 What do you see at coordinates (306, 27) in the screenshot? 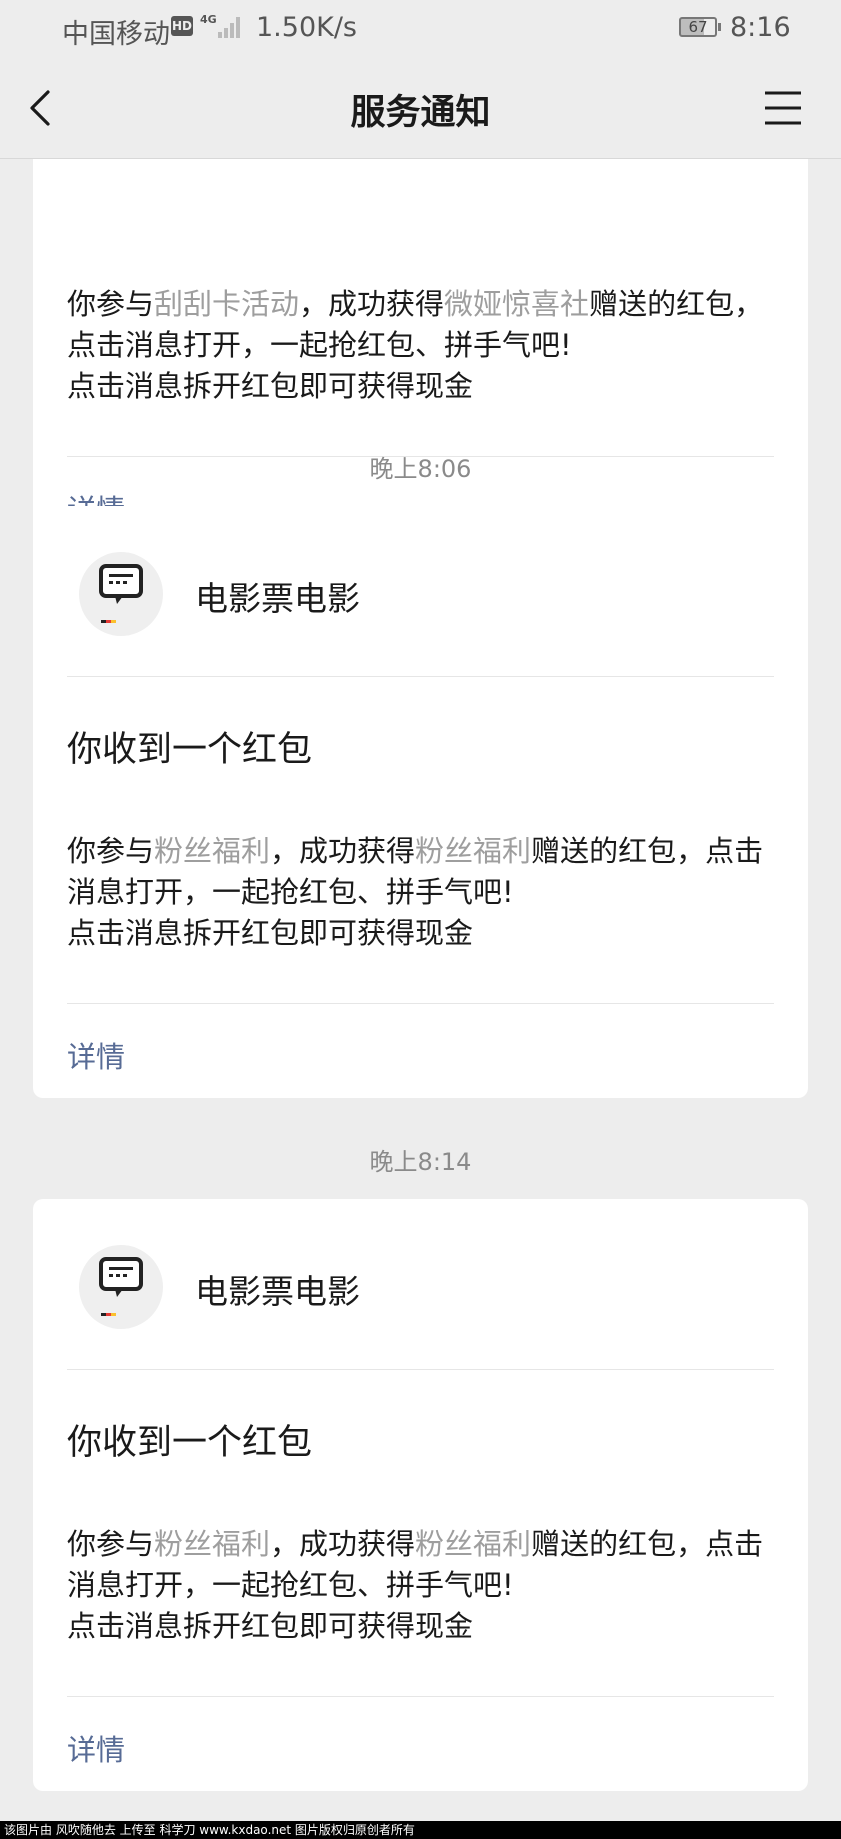
I see `network-speed: 1.50K/s` at bounding box center [306, 27].